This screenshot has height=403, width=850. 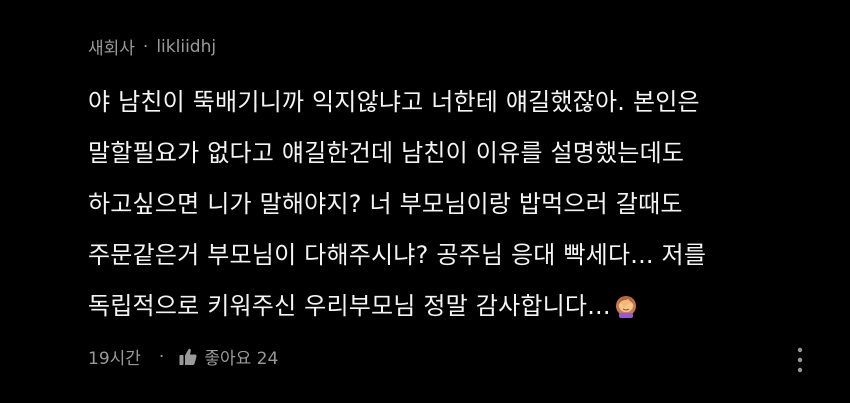 I want to click on author-handle: likliidhj, so click(x=186, y=47).